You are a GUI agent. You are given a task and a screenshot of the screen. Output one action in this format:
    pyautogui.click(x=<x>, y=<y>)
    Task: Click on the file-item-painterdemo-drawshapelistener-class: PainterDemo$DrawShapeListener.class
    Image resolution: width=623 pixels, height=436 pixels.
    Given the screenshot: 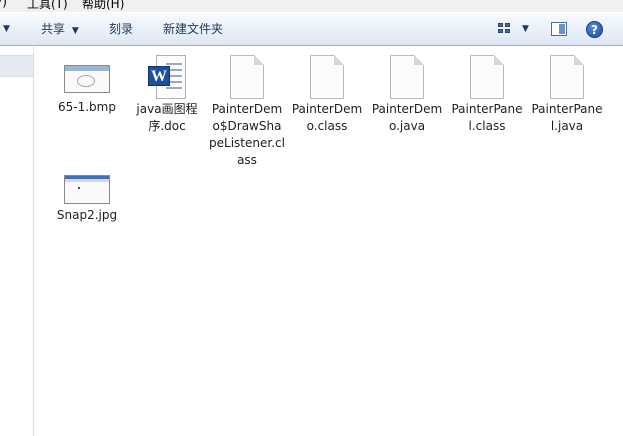 What is the action you would take?
    pyautogui.click(x=247, y=112)
    